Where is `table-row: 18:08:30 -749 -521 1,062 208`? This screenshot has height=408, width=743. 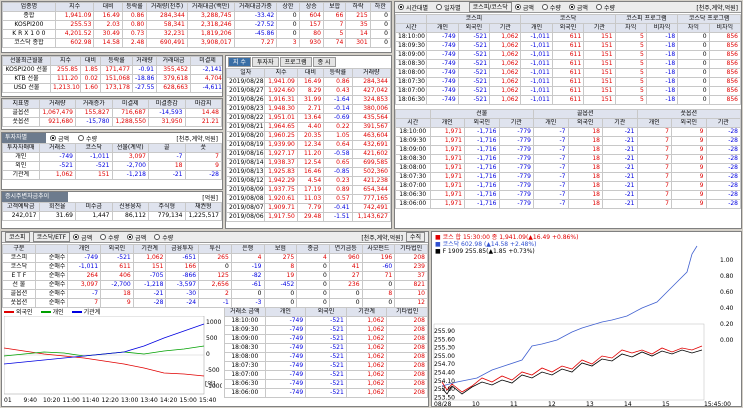
table-row: 18:08:30 -749 -521 1,062 208 is located at coordinates (326, 348).